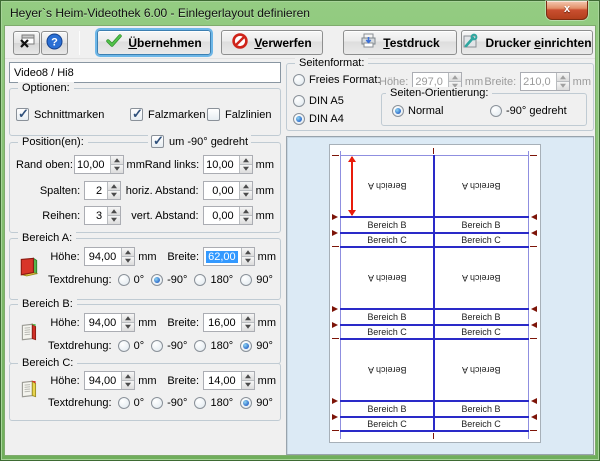 The image size is (600, 461). What do you see at coordinates (154, 42) in the screenshot?
I see `apply-button: Übernehmen` at bounding box center [154, 42].